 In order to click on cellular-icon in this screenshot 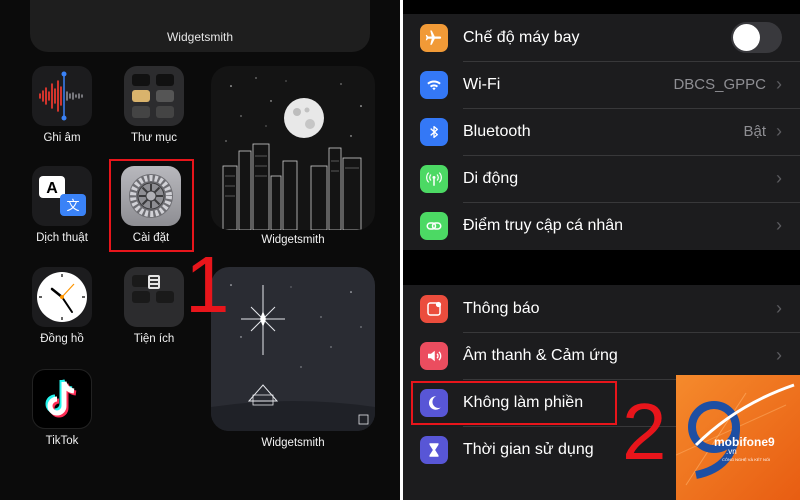, I will do `click(434, 178)`.